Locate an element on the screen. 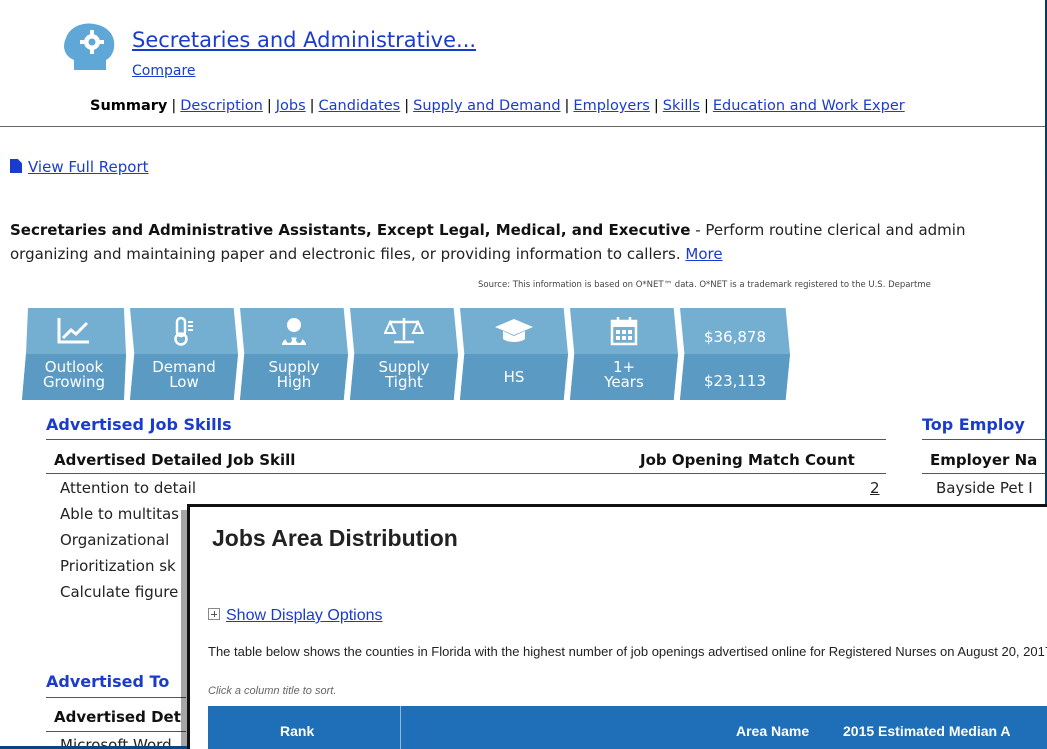 This screenshot has width=1047, height=749. skill-name: Able to multitas is located at coordinates (119, 514).